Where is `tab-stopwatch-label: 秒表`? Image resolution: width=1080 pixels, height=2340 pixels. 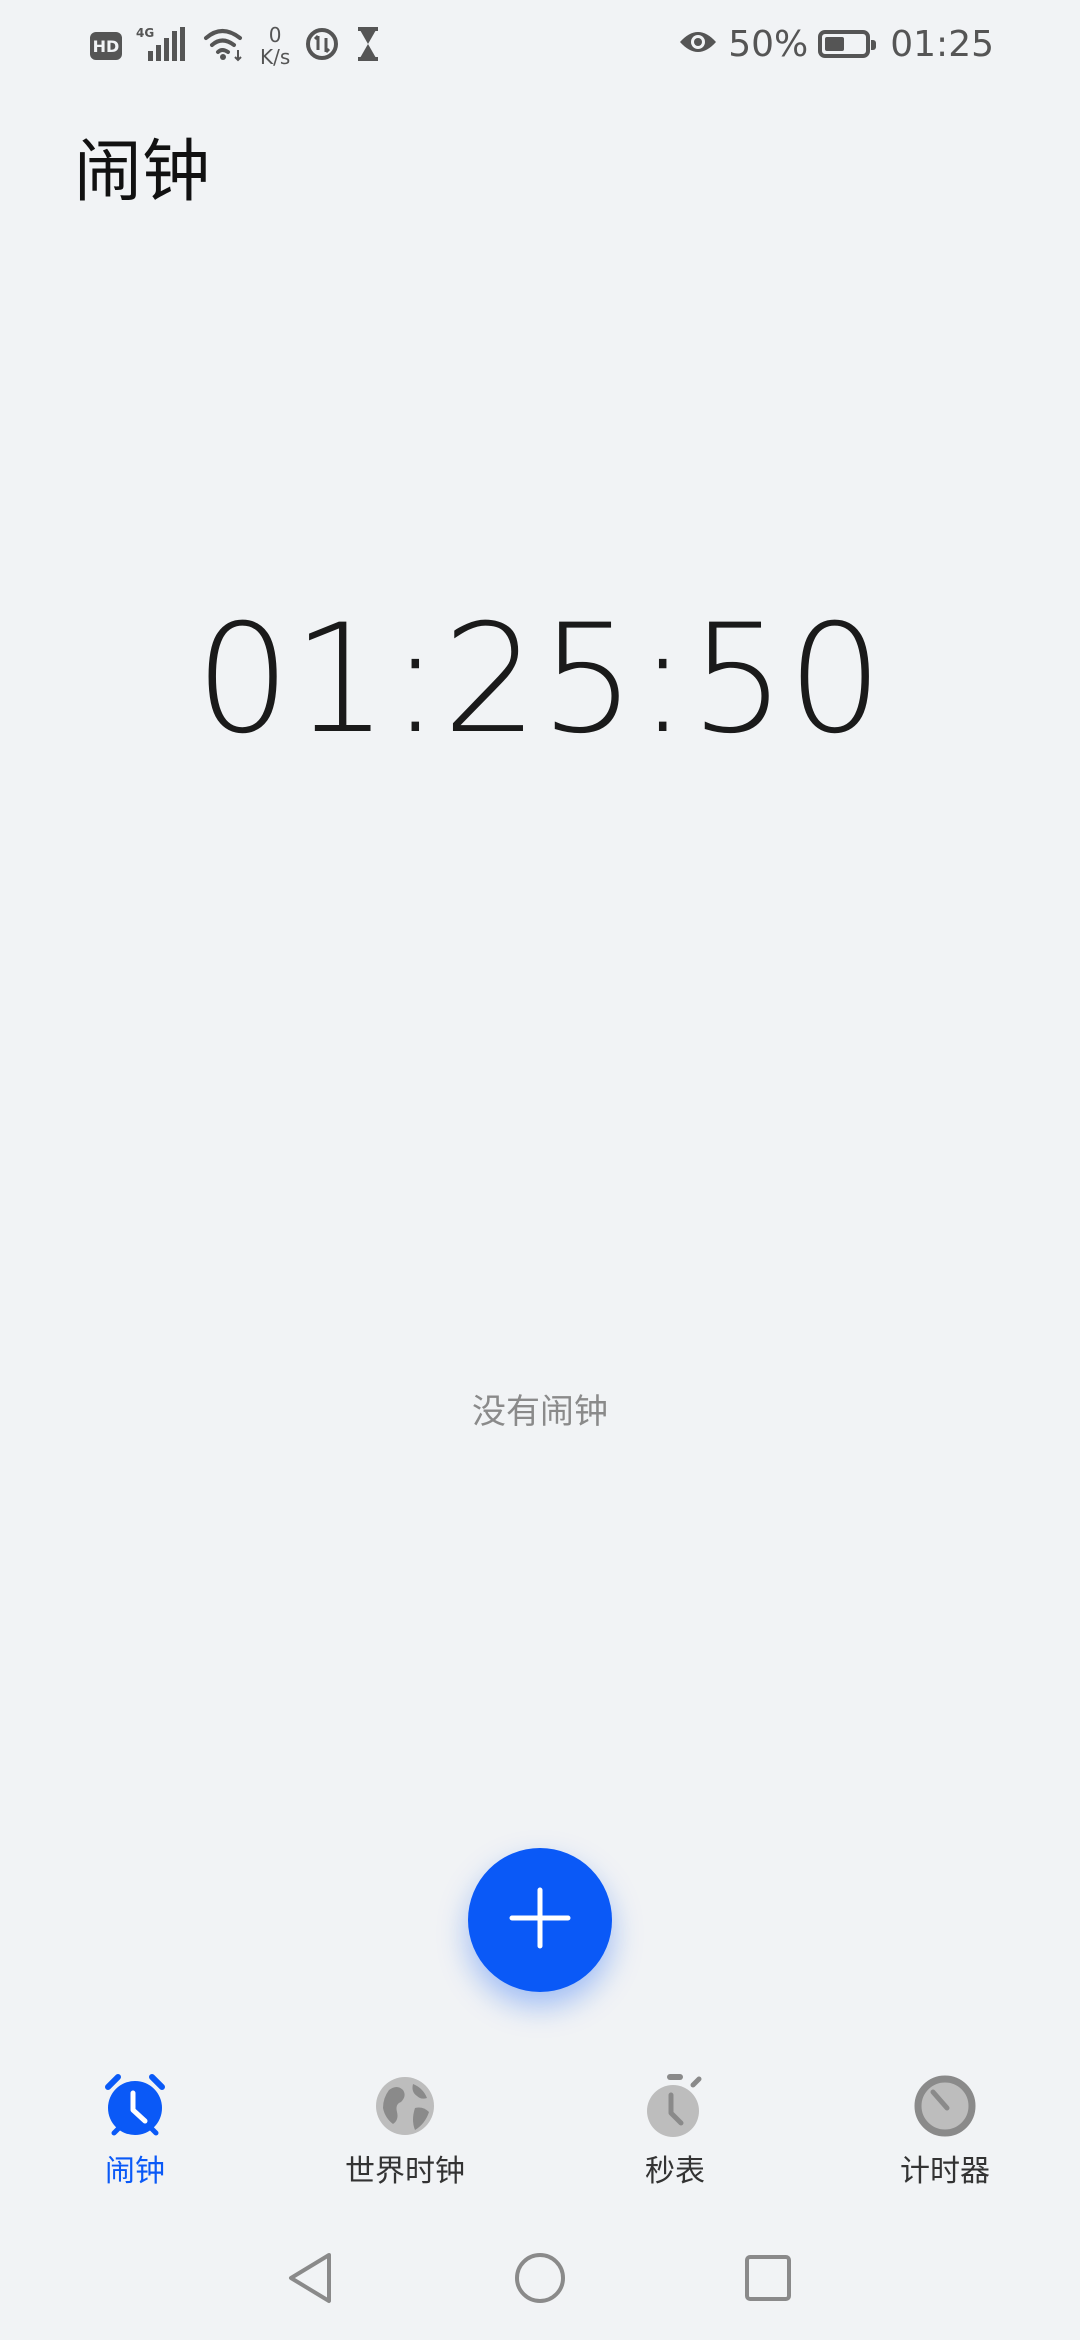 tab-stopwatch-label: 秒表 is located at coordinates (675, 2171).